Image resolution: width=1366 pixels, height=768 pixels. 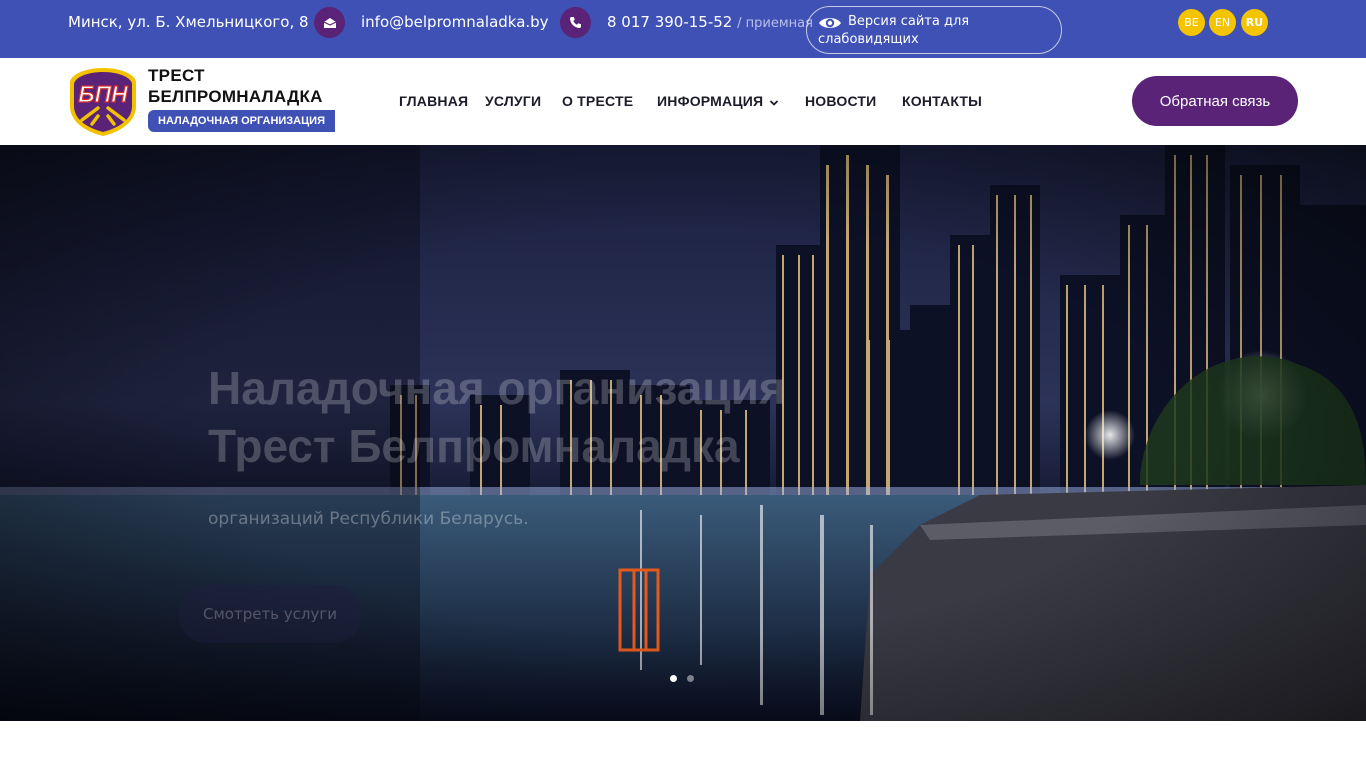 What do you see at coordinates (840, 101) in the screenshot?
I see `nav-item-news: НОВОСТИ` at bounding box center [840, 101].